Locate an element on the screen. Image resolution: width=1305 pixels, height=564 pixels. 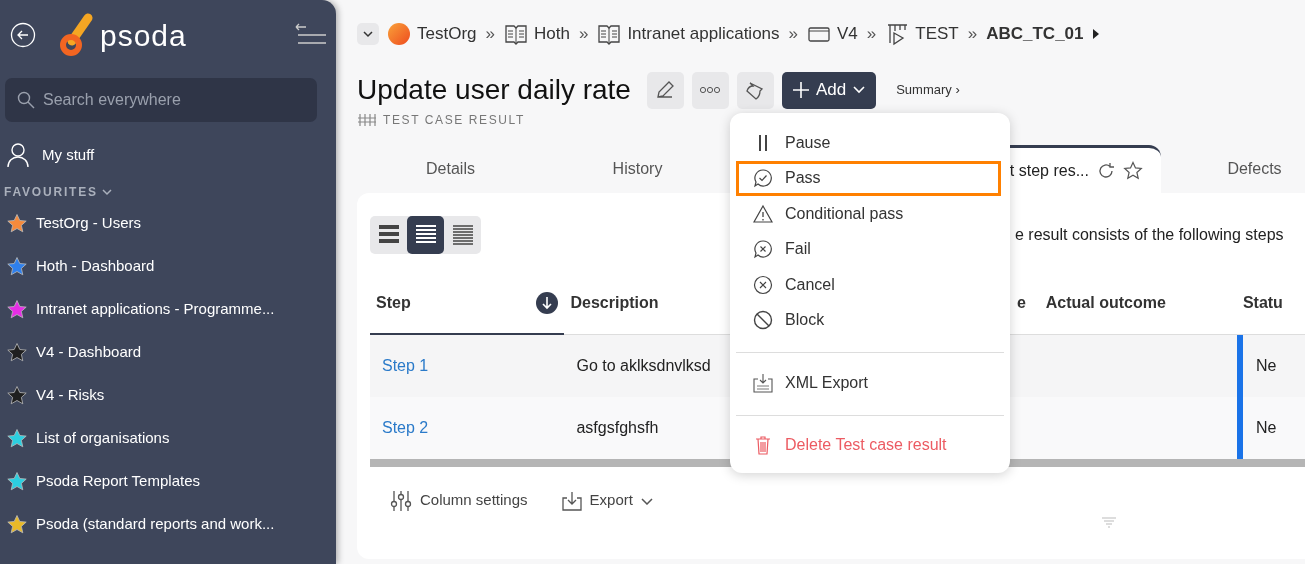
check-bubble-icon is located at coordinates (763, 178).